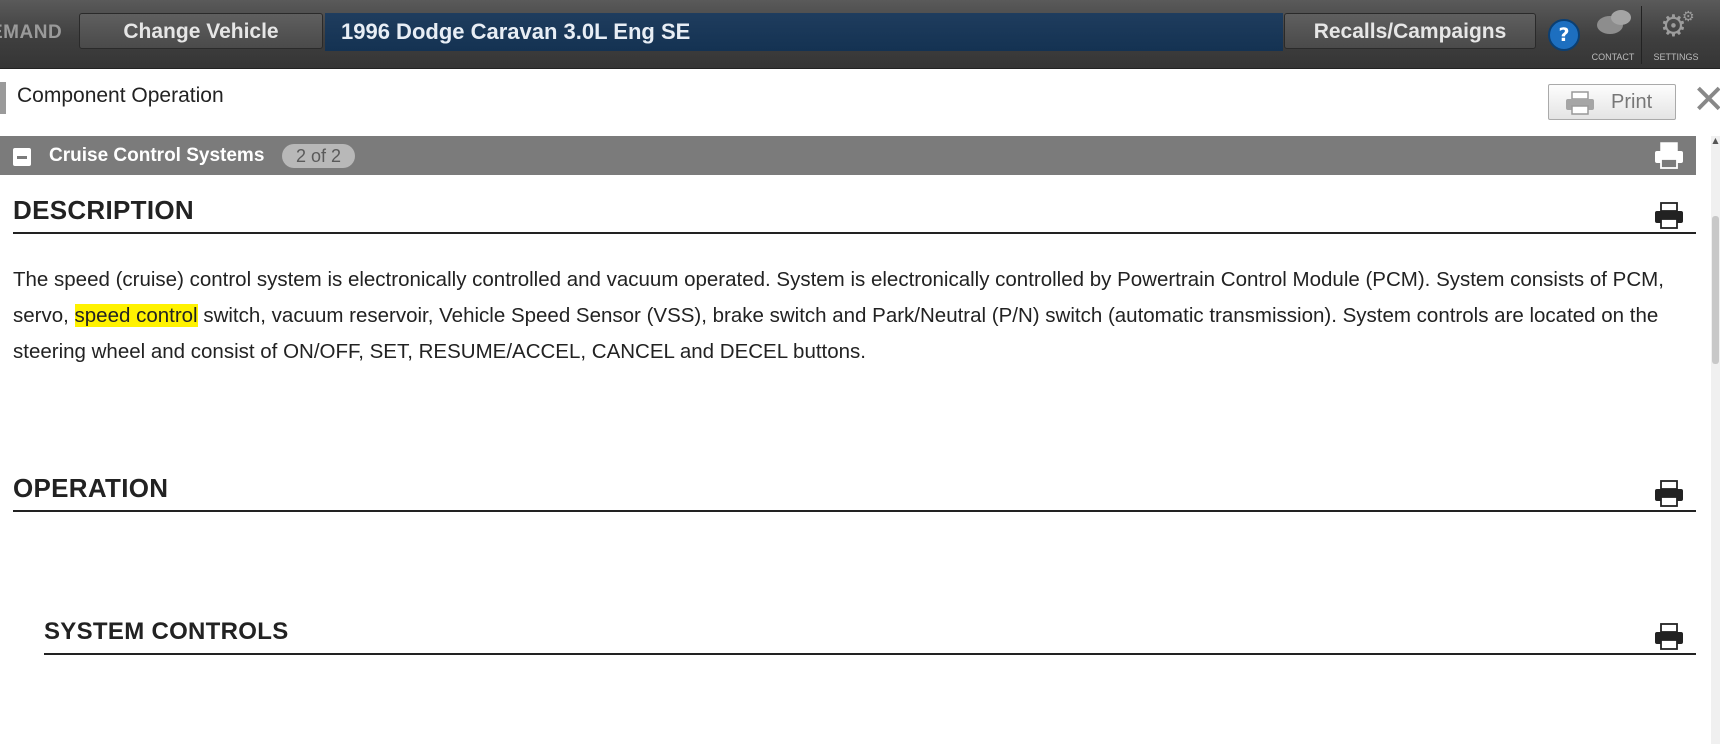 This screenshot has width=1720, height=744. What do you see at coordinates (22, 157) in the screenshot?
I see `collapse-minus-icon` at bounding box center [22, 157].